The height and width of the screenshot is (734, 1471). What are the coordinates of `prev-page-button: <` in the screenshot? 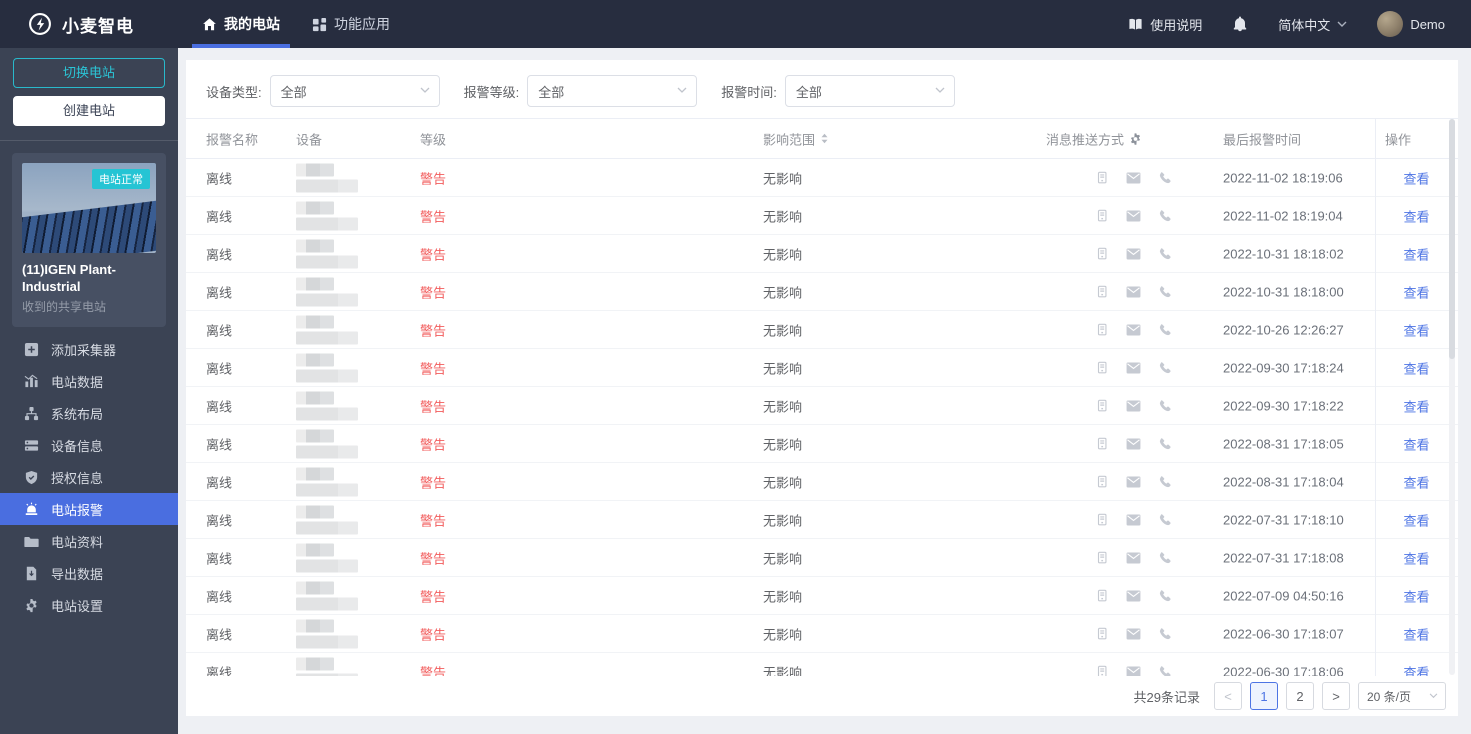 It's located at (1228, 696).